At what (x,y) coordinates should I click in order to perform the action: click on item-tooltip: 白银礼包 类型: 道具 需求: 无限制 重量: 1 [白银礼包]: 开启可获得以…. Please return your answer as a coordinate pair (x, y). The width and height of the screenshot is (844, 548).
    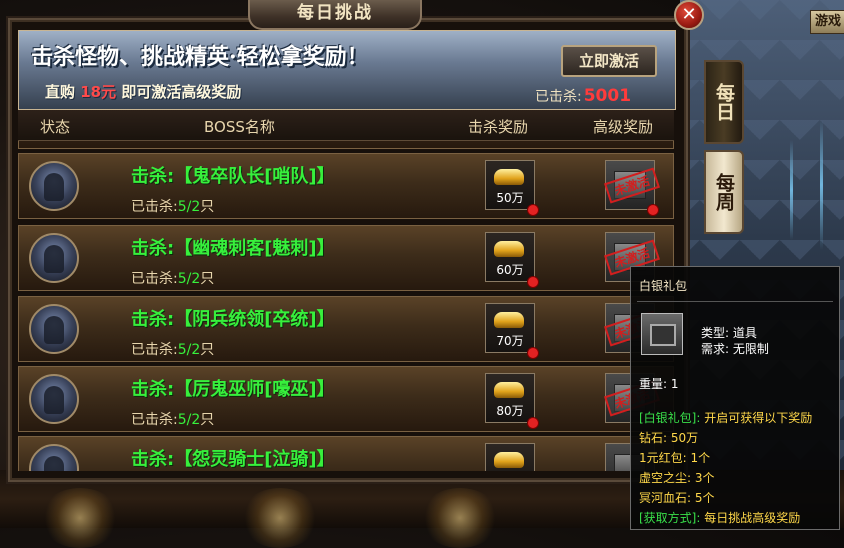
    Looking at the image, I should click on (735, 398).